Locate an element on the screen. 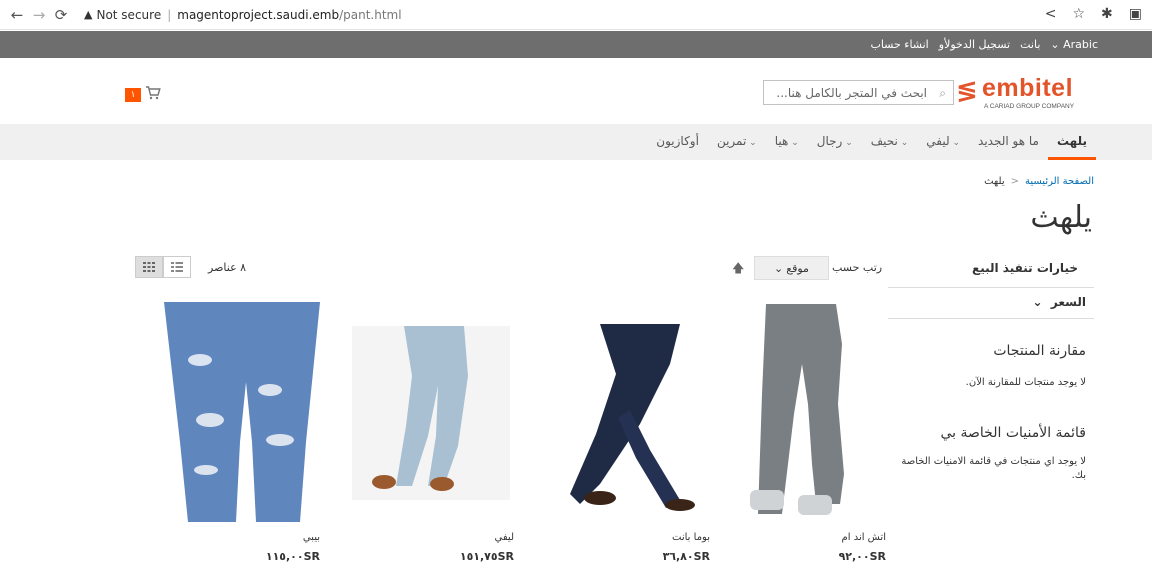 The height and width of the screenshot is (577, 1152). language-switcher: ⌄ Arabic is located at coordinates (1074, 44).